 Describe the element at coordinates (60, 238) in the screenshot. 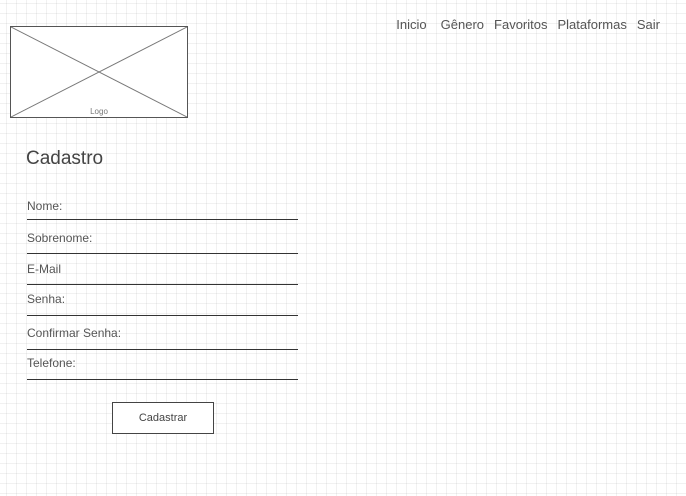

I see `surname-label: Sobrenome:` at that location.